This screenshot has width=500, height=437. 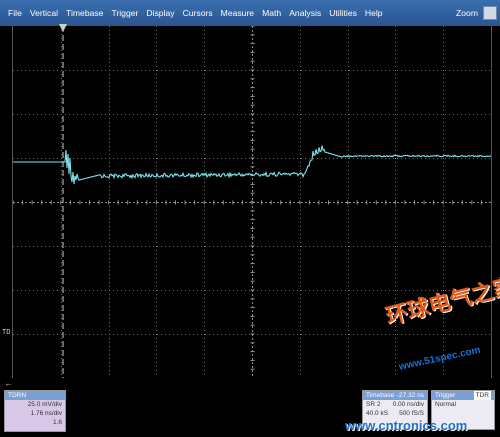 I want to click on timebase-row: 40.0 kS 500 fS/S, so click(x=395, y=413).